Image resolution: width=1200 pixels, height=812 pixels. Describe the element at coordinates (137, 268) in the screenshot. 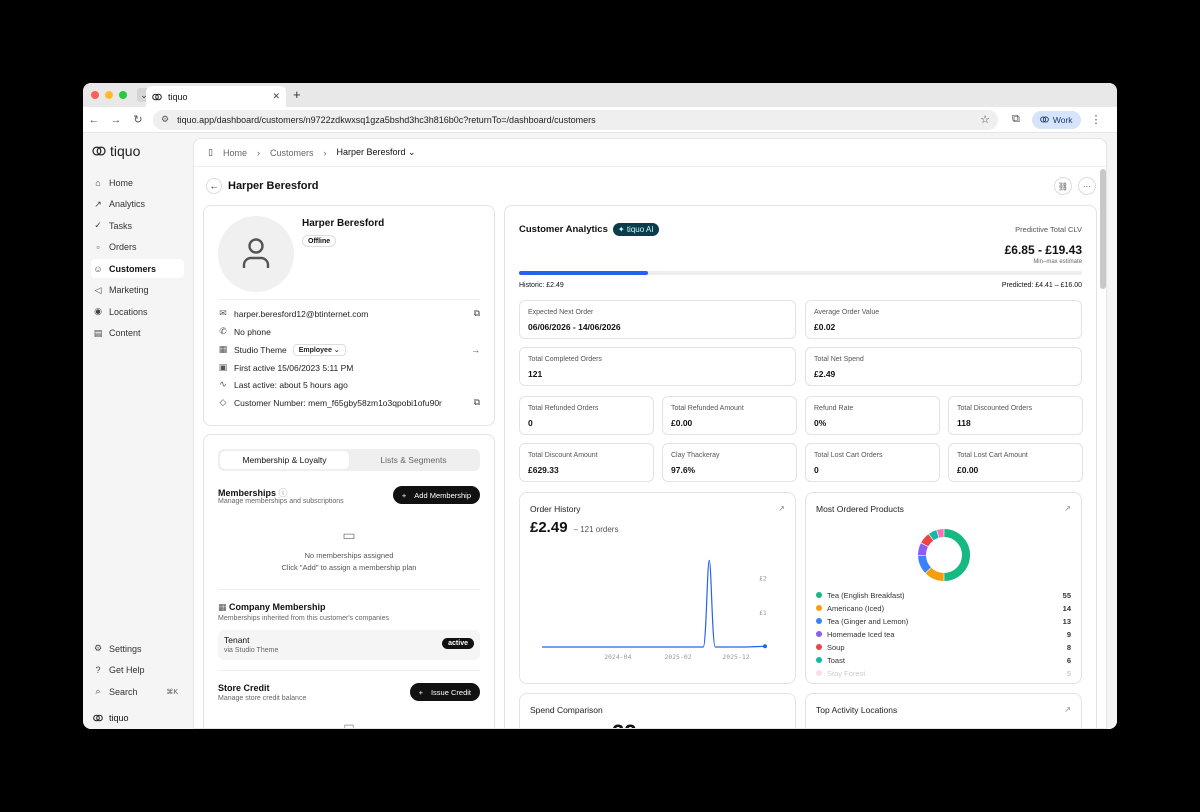

I see `sidebar-item-customers: ☺ Customers` at that location.